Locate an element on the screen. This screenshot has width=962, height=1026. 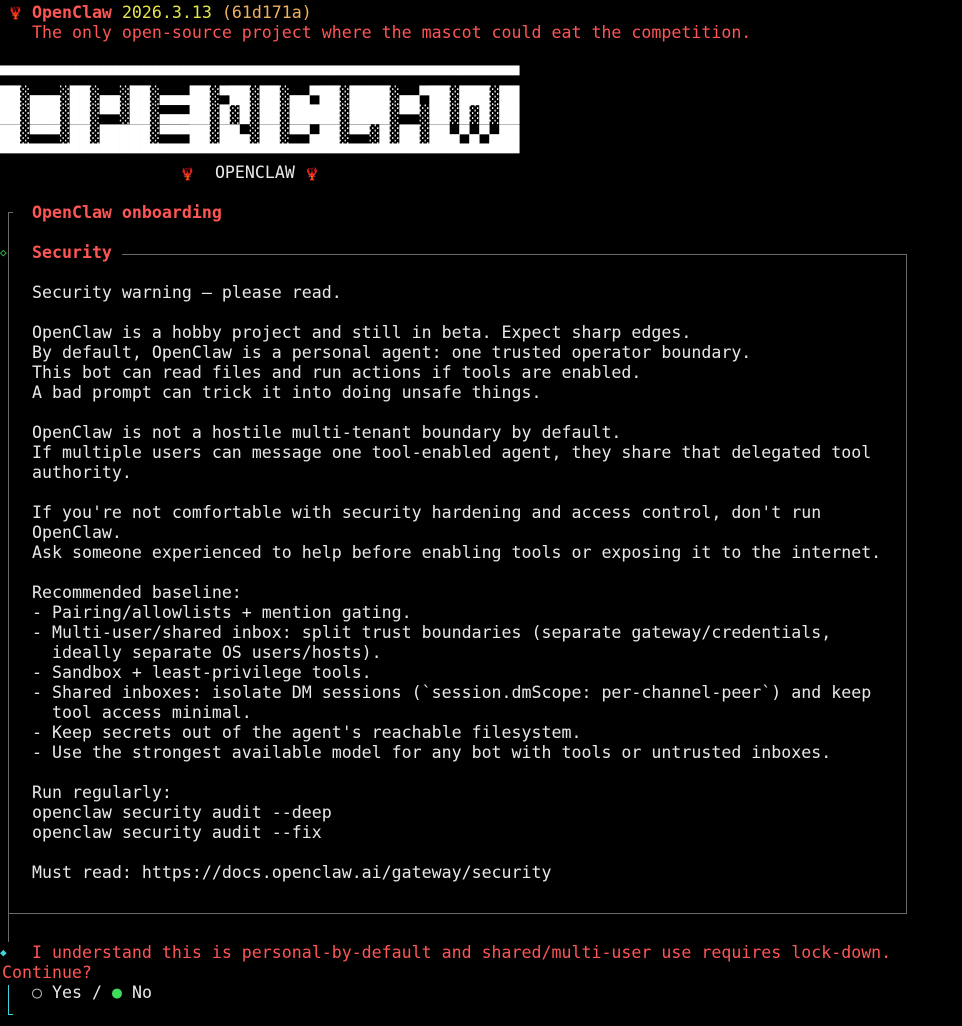
confirm-options: ○ Yes / ● No is located at coordinates (92, 993).